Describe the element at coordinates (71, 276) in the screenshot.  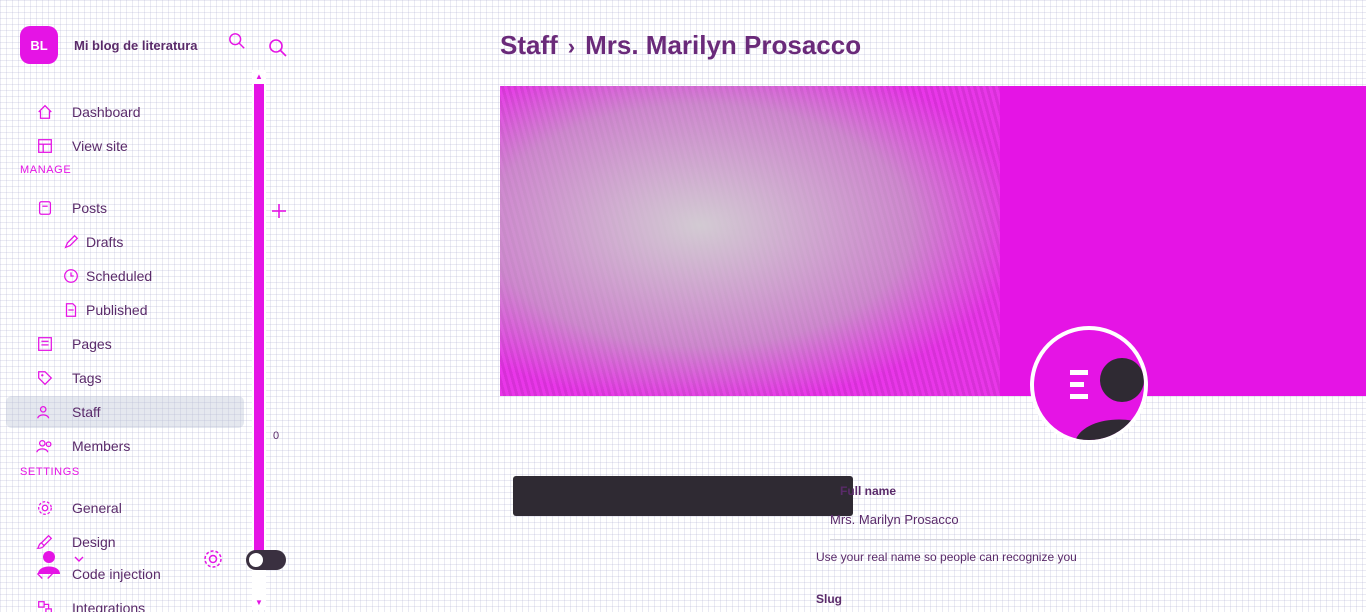
I see `clock-icon` at that location.